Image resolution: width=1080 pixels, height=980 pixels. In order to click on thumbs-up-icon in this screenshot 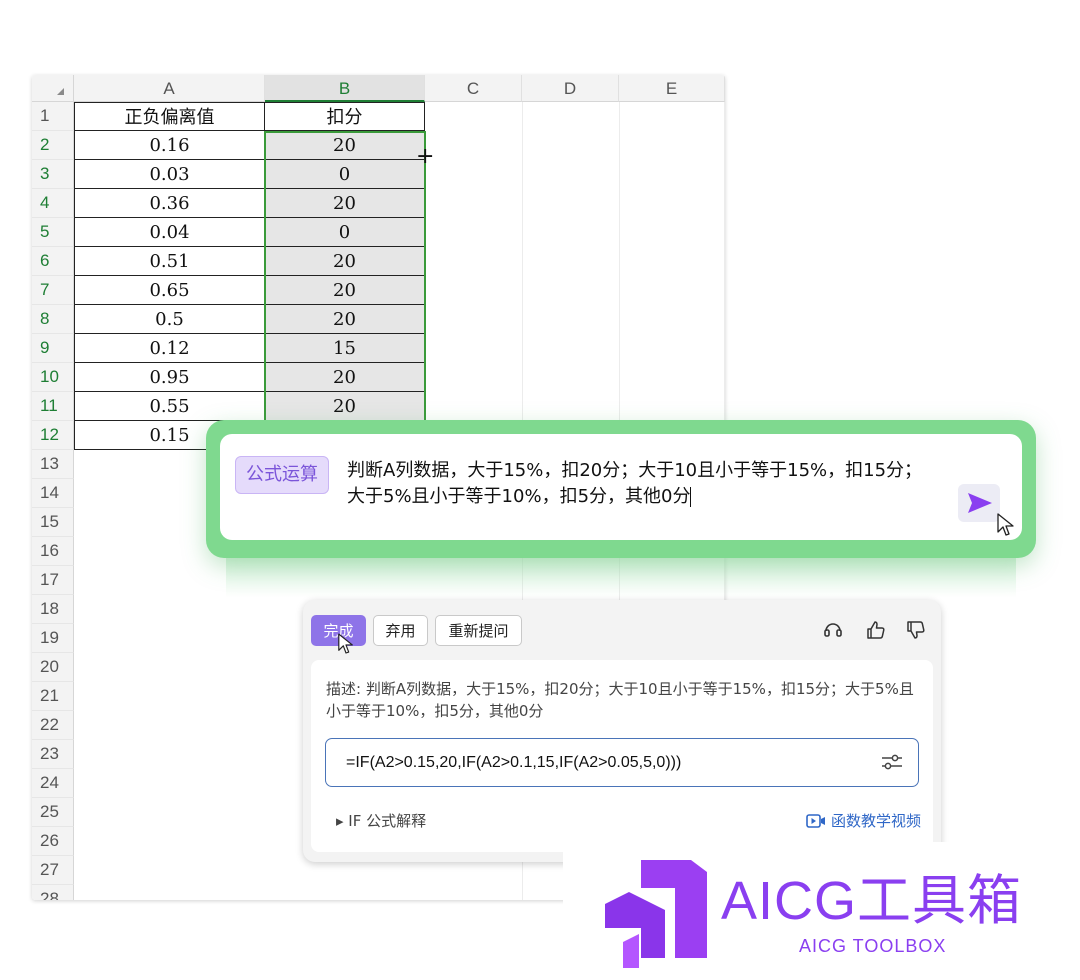, I will do `click(876, 630)`.